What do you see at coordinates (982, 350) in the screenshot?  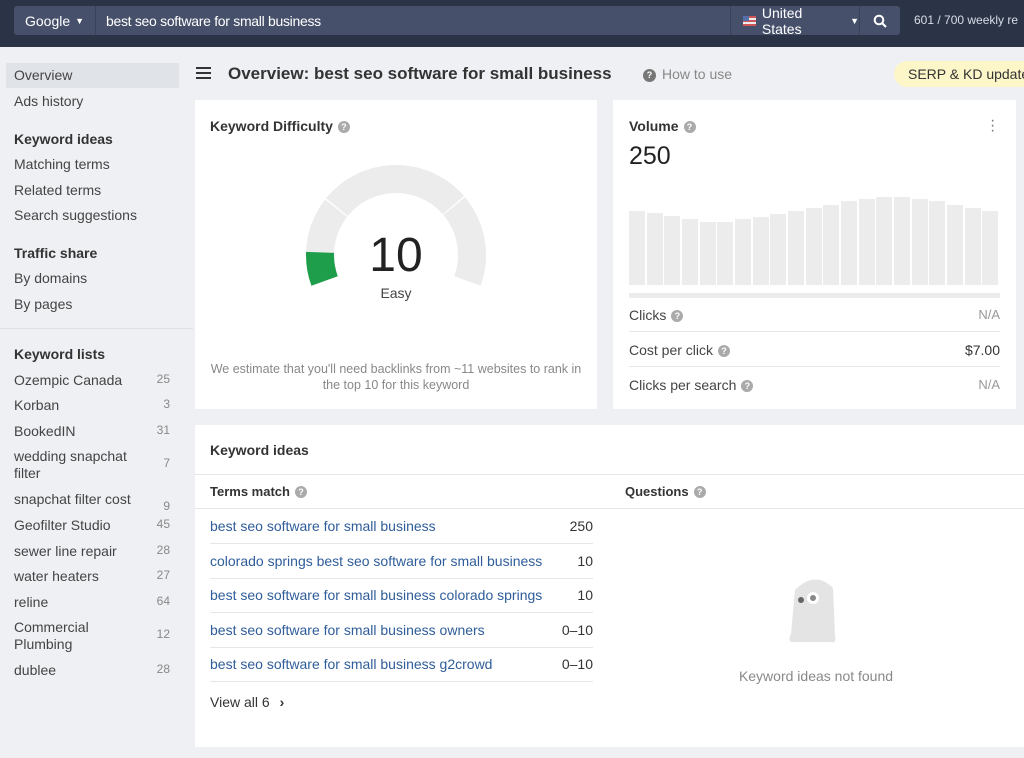 I see `metric-value: $7.00` at bounding box center [982, 350].